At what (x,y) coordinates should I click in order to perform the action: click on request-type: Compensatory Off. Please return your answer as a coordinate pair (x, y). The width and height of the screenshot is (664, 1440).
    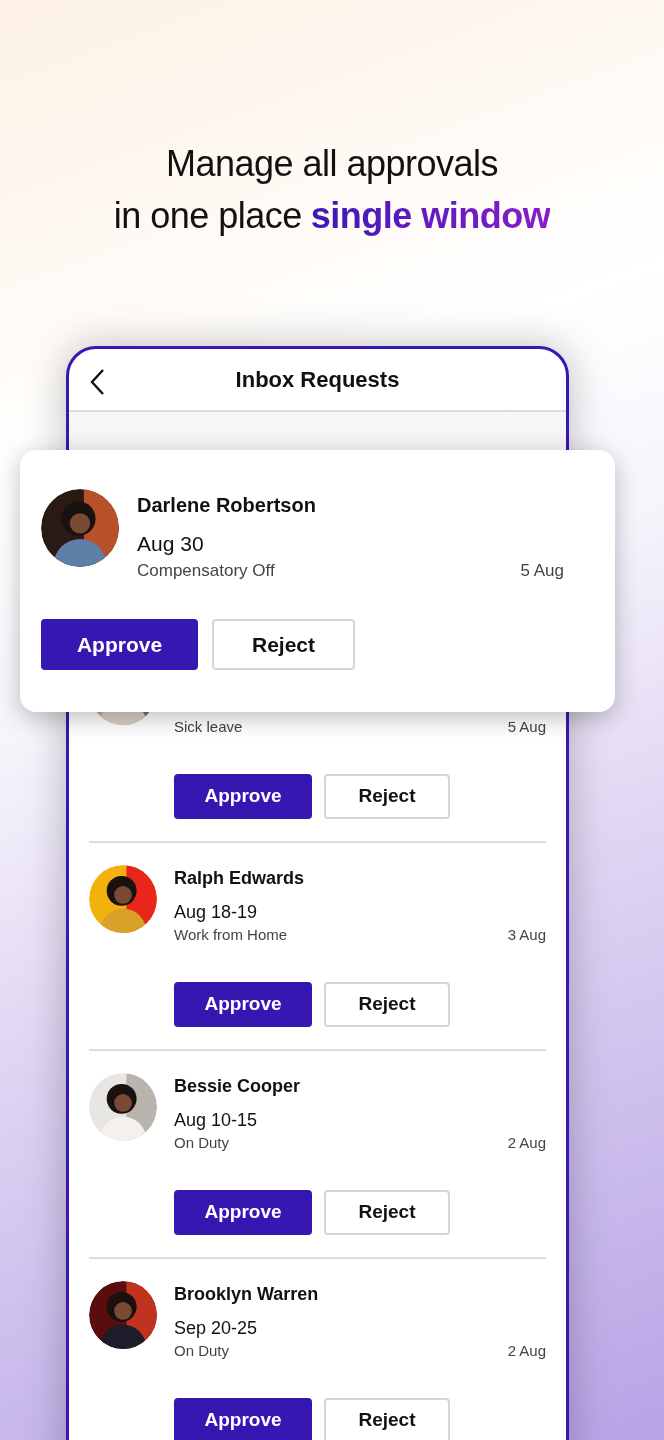
    Looking at the image, I should click on (206, 571).